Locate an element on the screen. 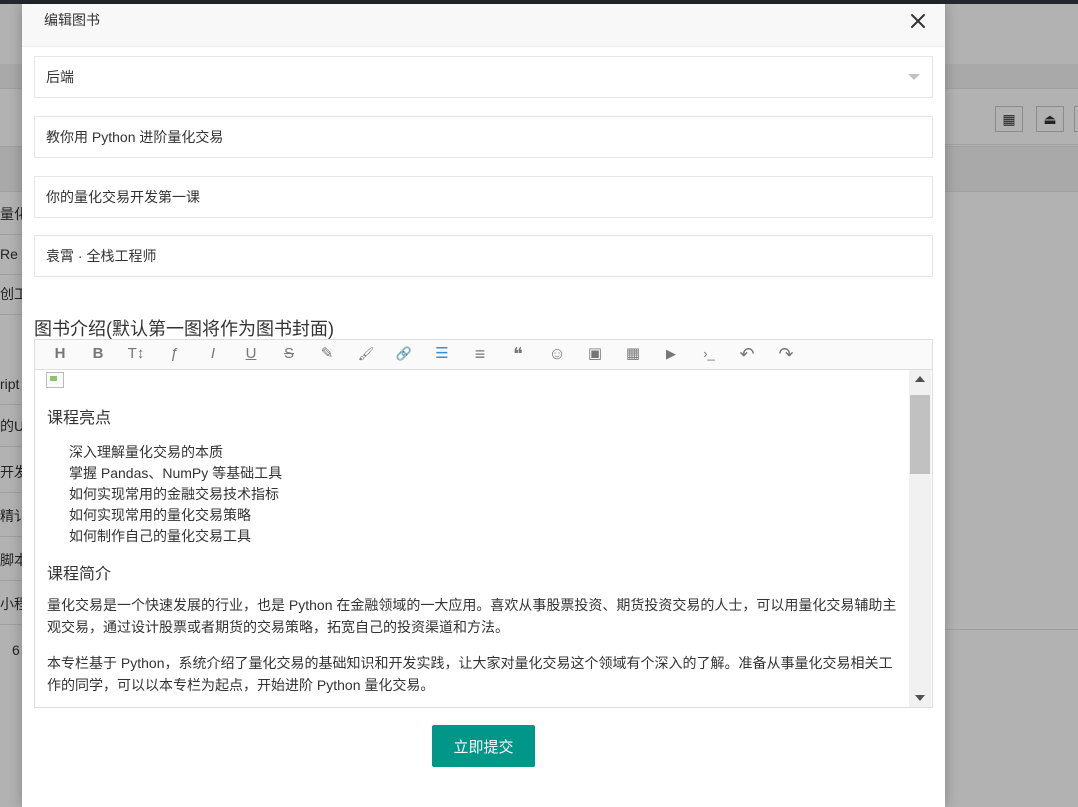 This screenshot has height=807, width=1078. close-icon is located at coordinates (918, 21).